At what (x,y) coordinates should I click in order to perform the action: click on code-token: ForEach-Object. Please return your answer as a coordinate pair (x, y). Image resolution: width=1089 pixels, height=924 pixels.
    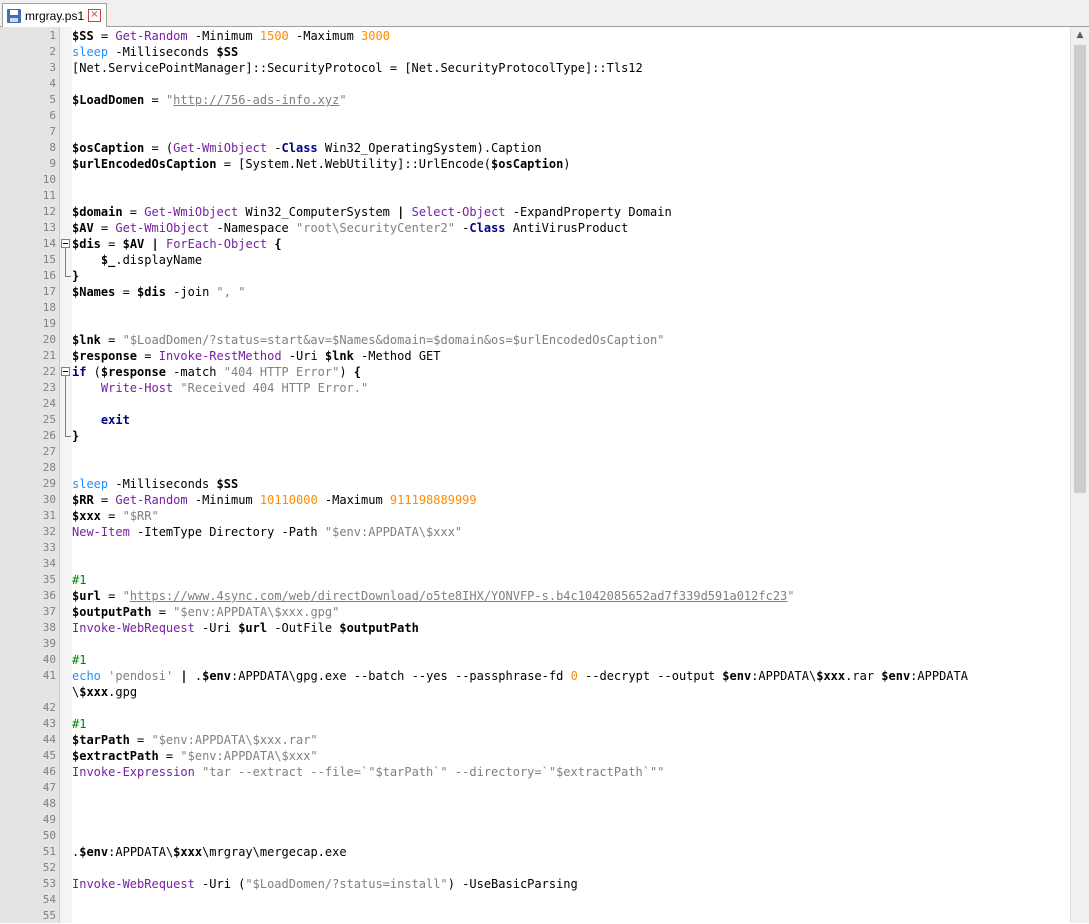
    Looking at the image, I should click on (216, 244).